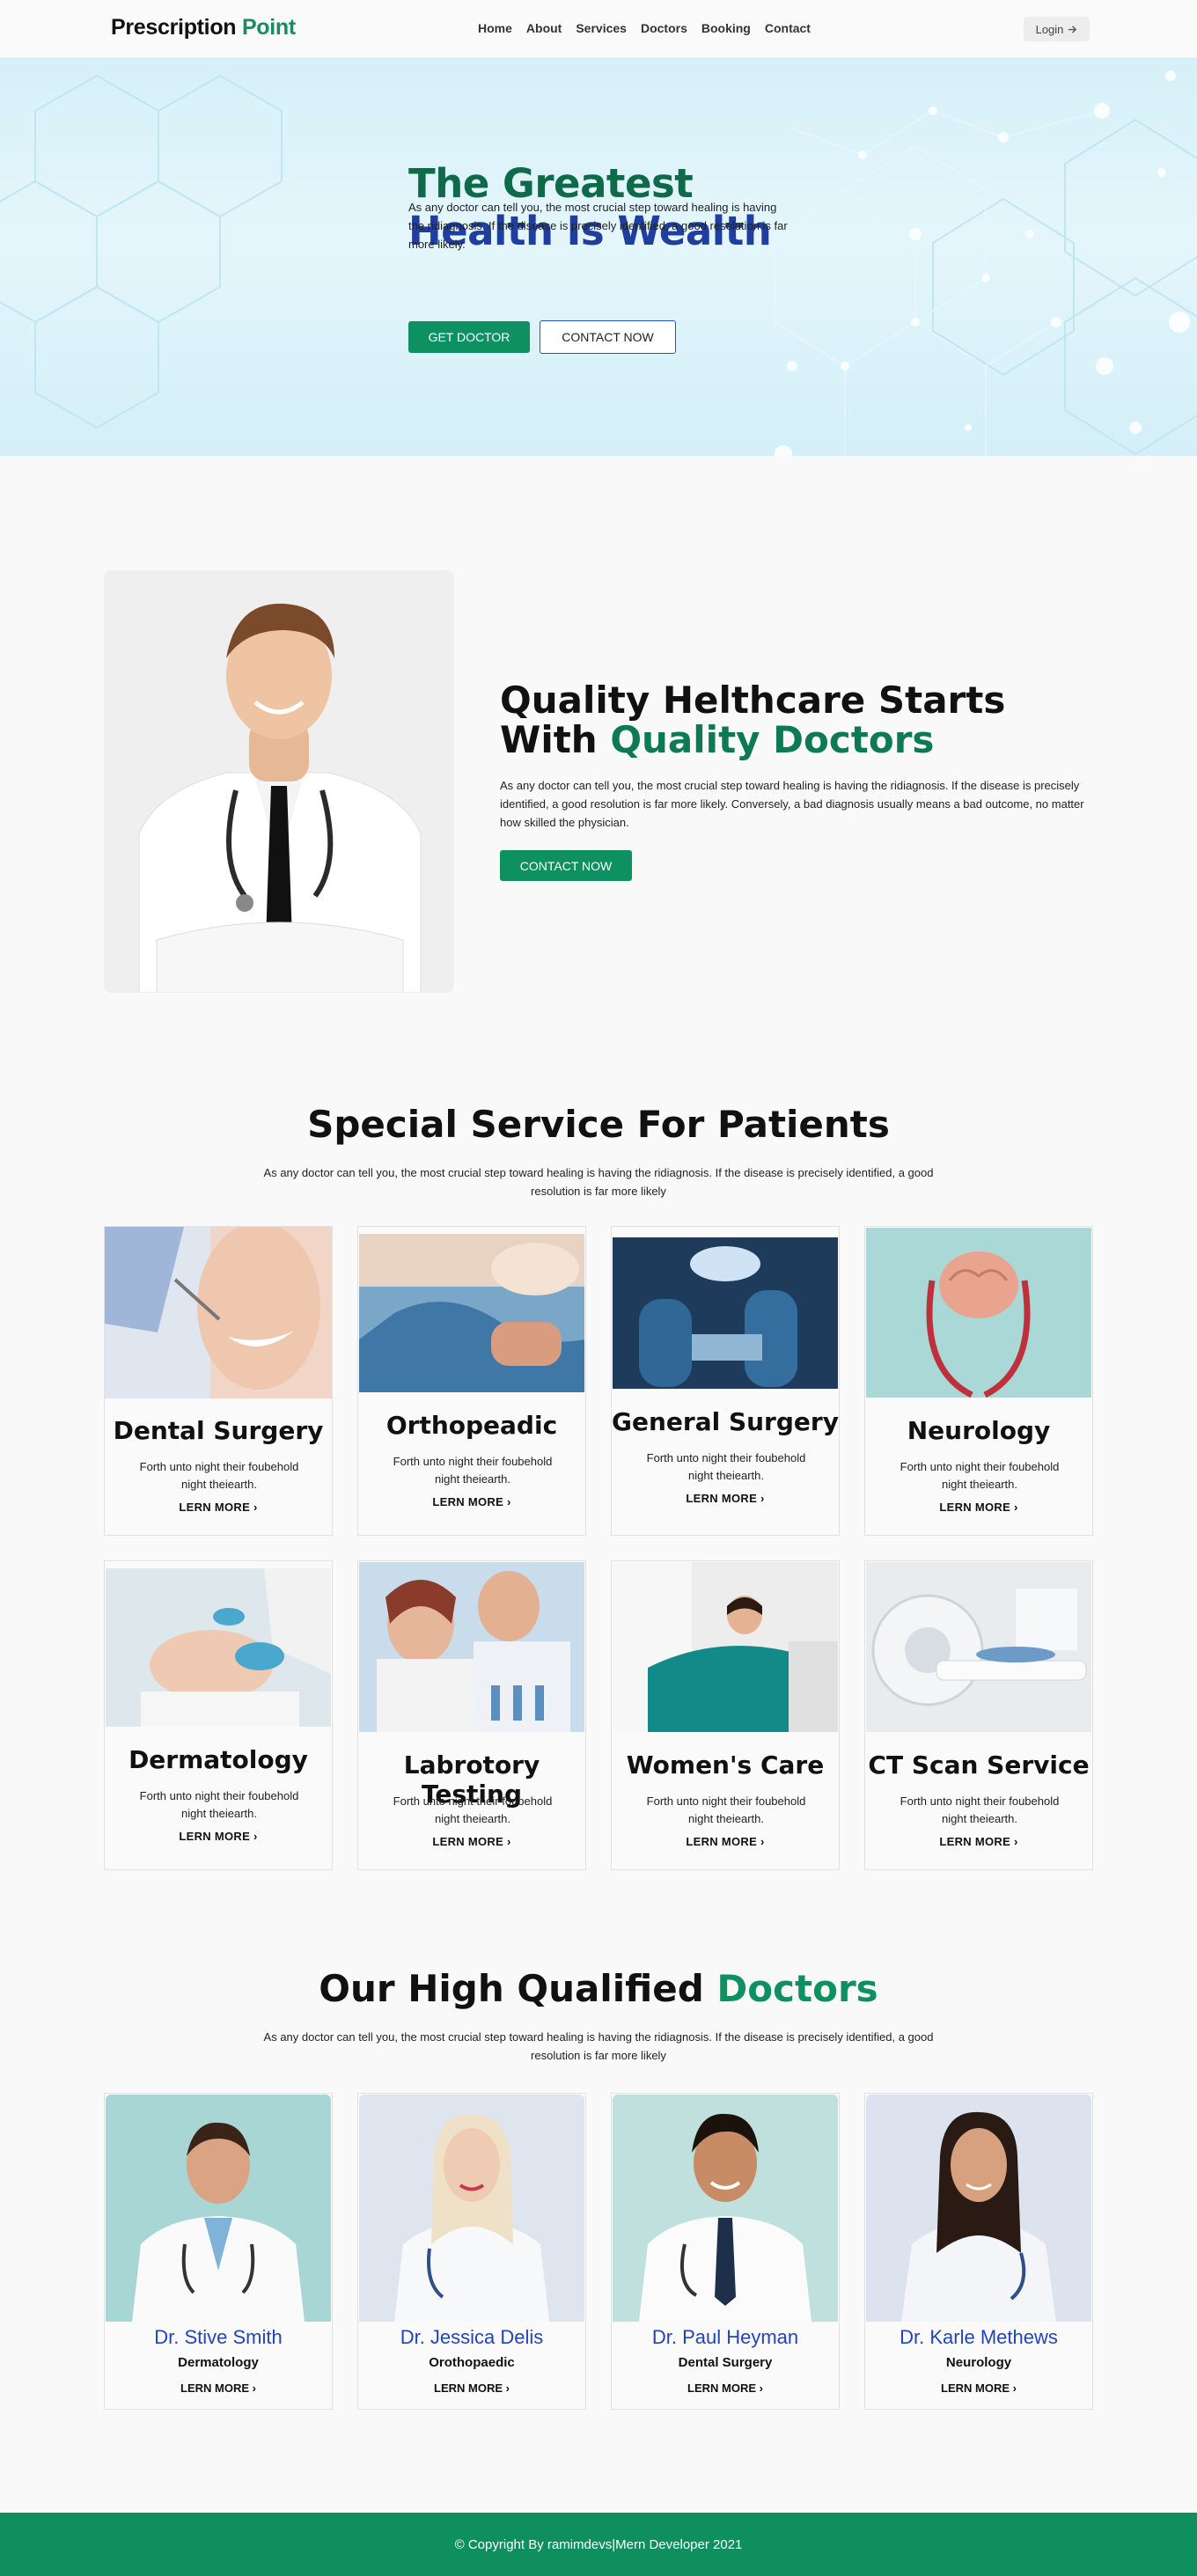 This screenshot has width=1197, height=2576. What do you see at coordinates (979, 1765) in the screenshot?
I see `service-title: CT Scan Service` at bounding box center [979, 1765].